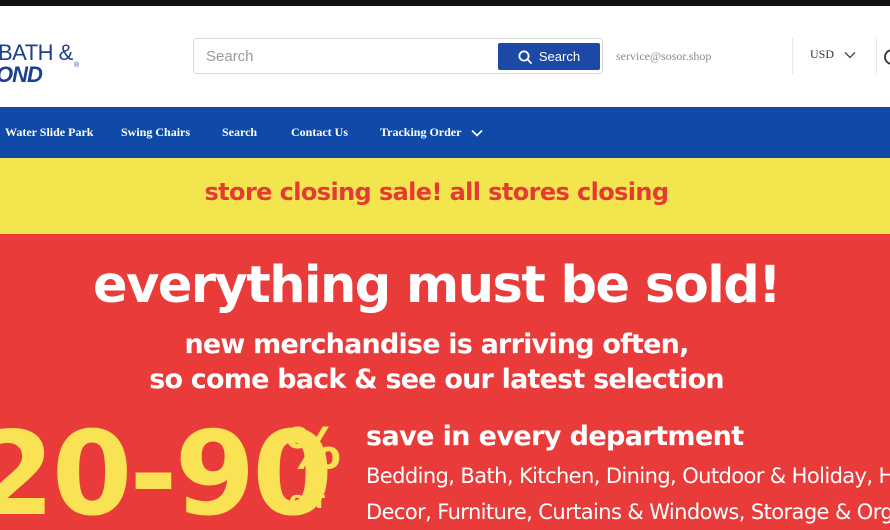  What do you see at coordinates (166, 468) in the screenshot?
I see `discount-range: 20-90` at bounding box center [166, 468].